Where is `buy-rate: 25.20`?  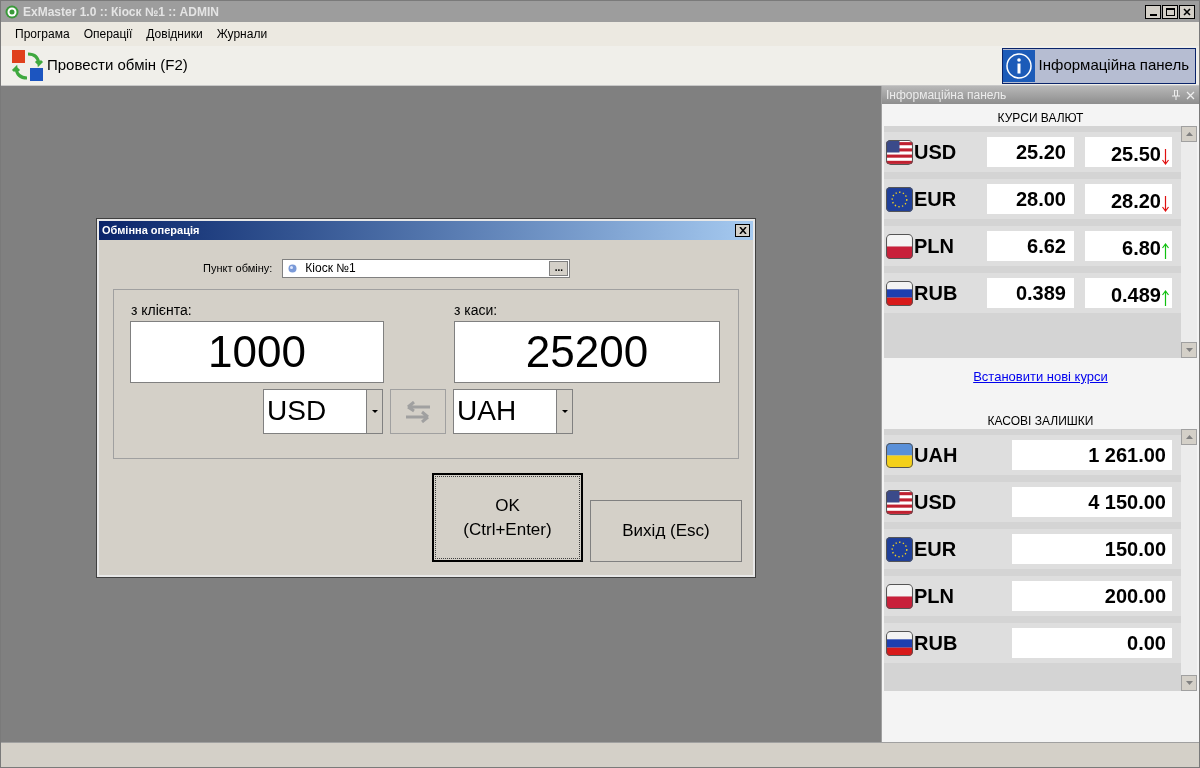
buy-rate: 25.20 is located at coordinates (1030, 152).